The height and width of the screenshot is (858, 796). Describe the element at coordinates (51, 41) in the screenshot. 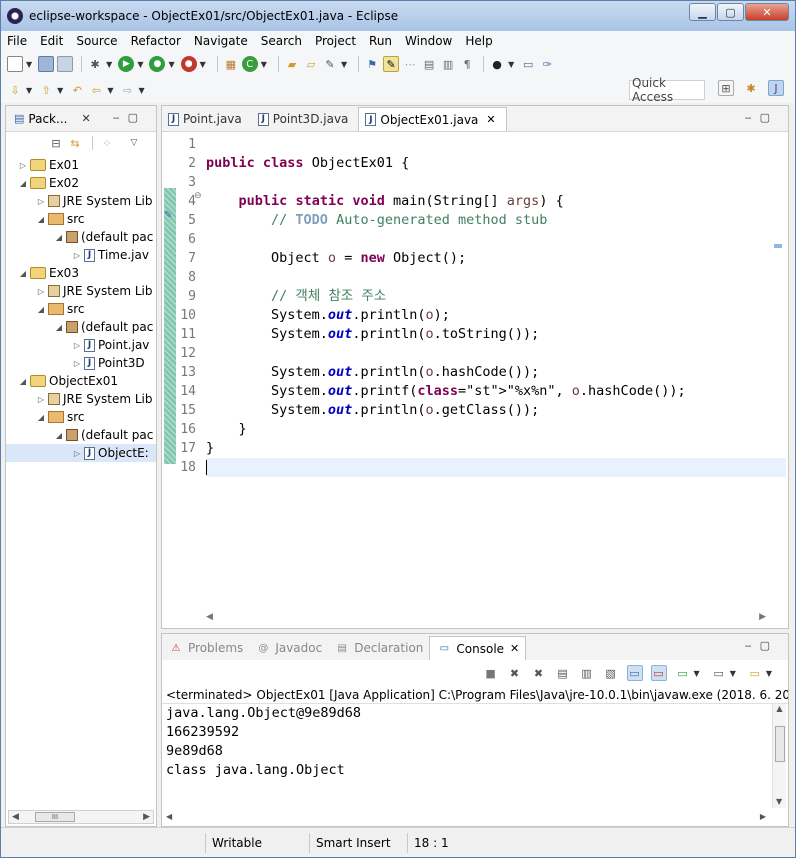

I see `menu-edit: Edit` at that location.